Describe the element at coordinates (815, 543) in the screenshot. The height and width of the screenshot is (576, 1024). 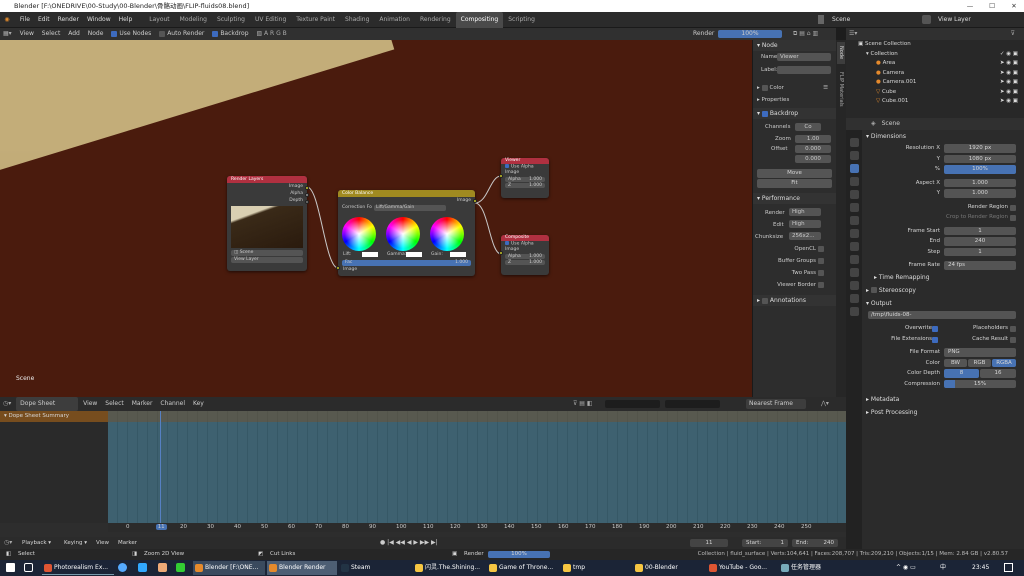
I see `end-frame-field: End: 240` at that location.